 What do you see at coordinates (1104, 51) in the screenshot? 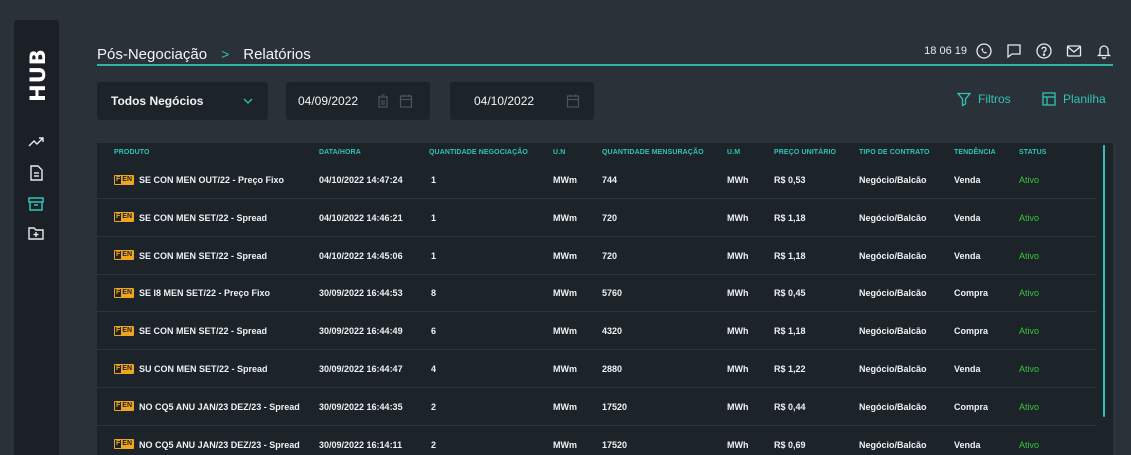
I see `bell-icon` at bounding box center [1104, 51].